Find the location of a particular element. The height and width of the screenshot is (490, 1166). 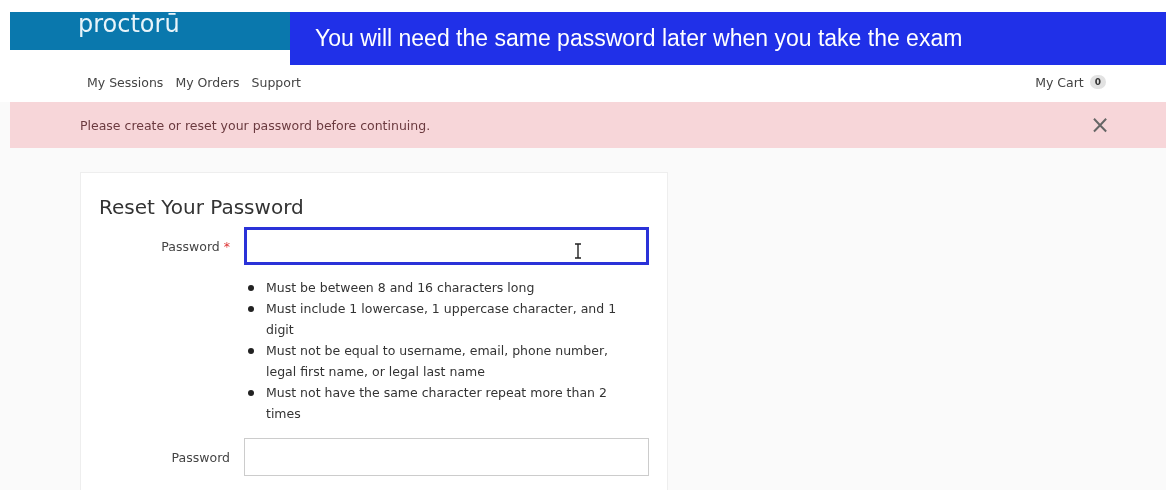

password-rule: Must not have the same character repeat more than 2 times is located at coordinates (437, 403).